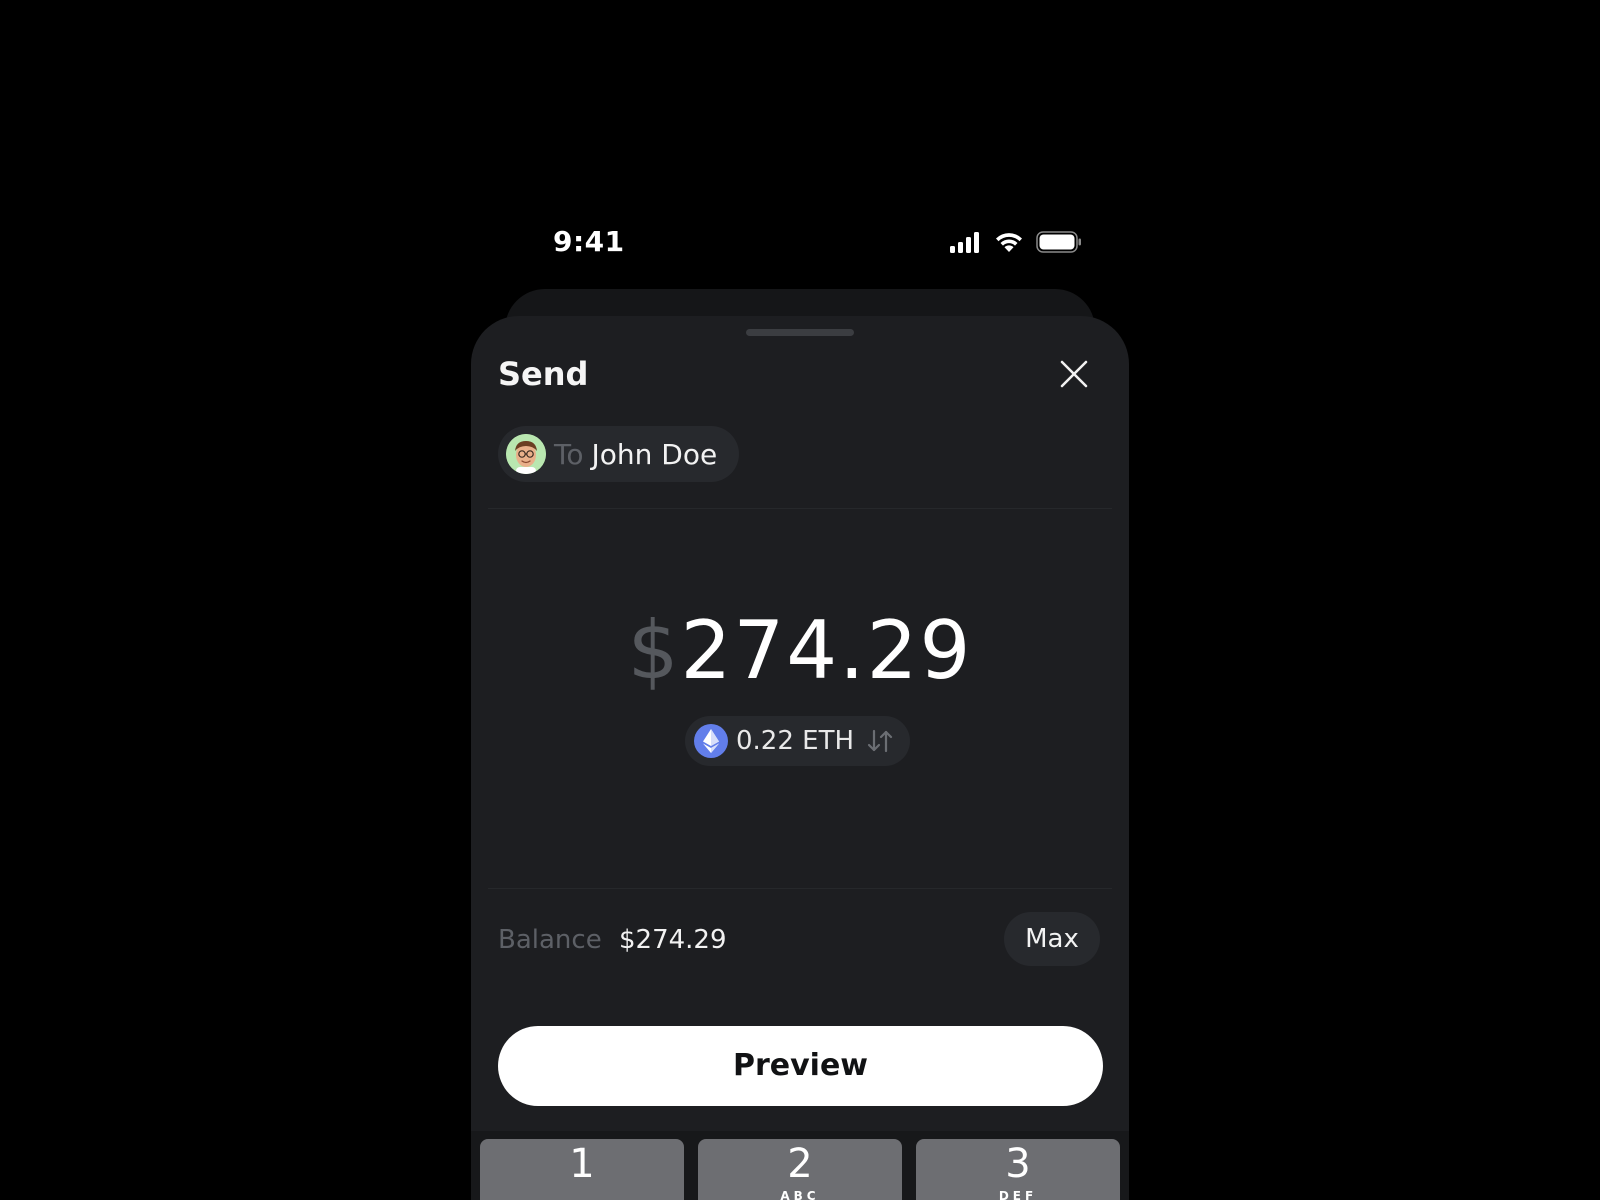 The height and width of the screenshot is (1200, 1600). I want to click on keypad-key-3: 3 DEF, so click(1018, 1169).